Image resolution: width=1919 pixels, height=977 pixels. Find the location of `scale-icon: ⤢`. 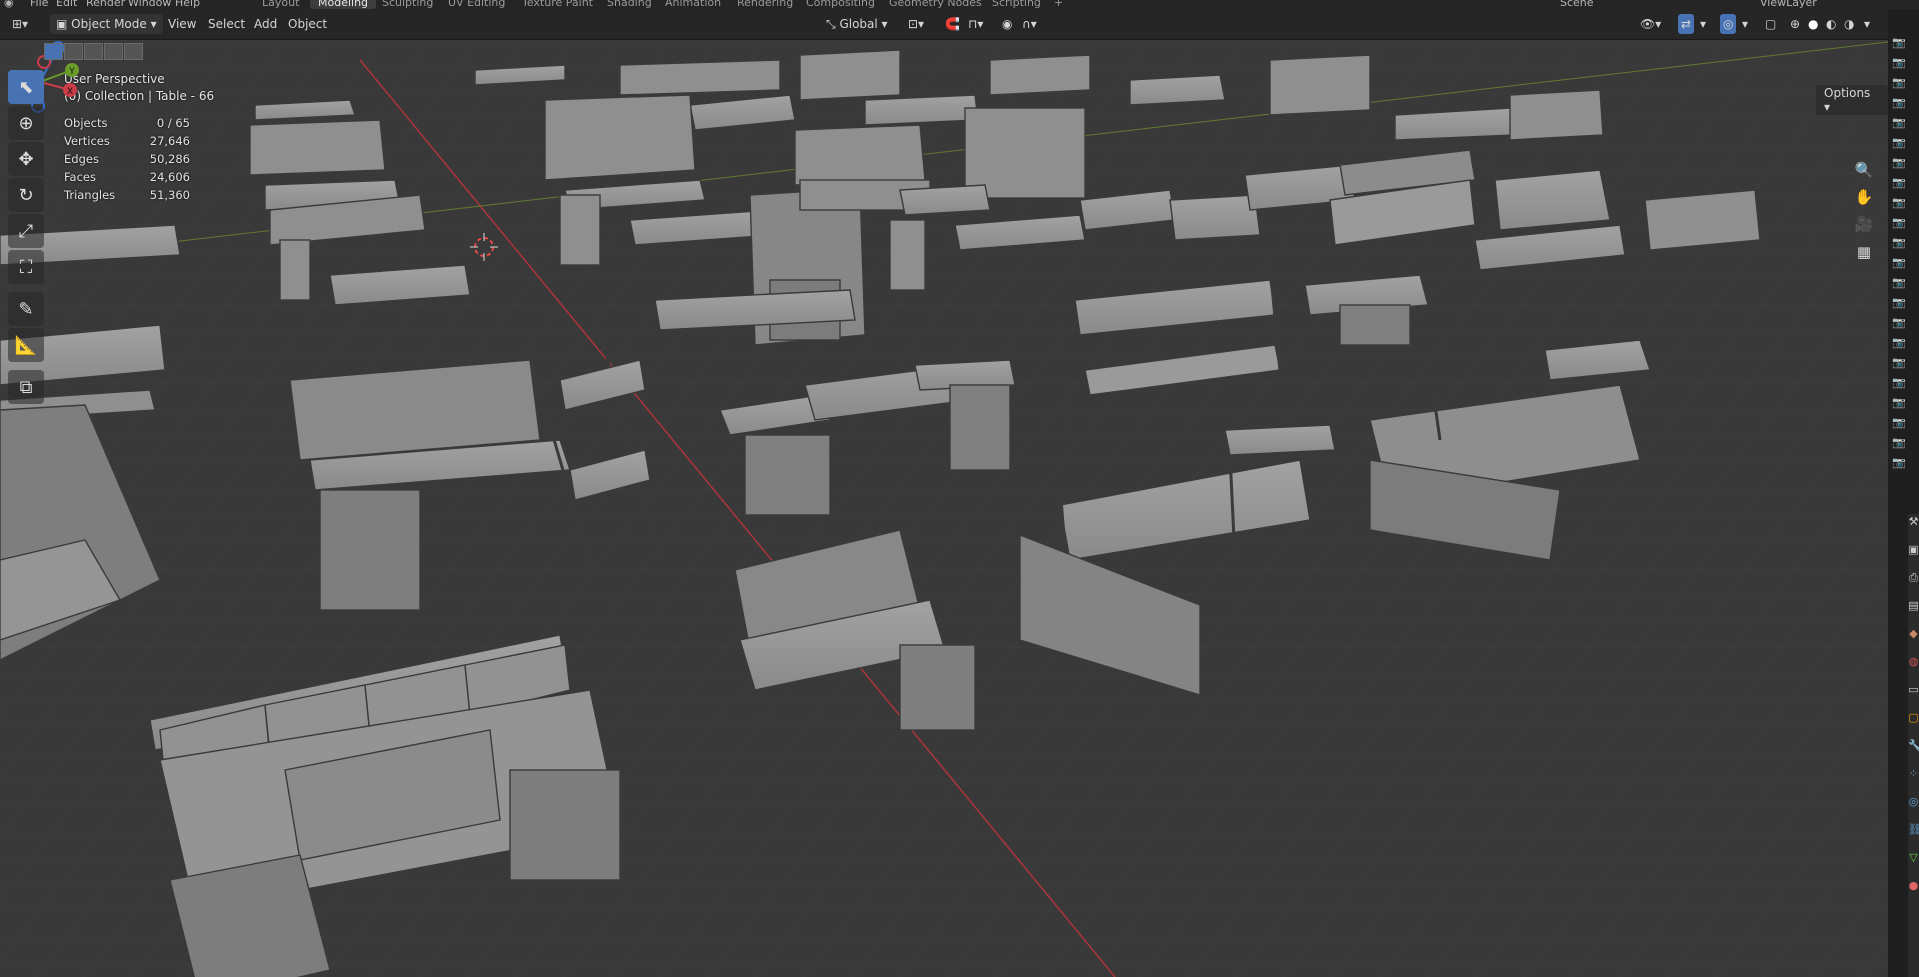

scale-icon: ⤢ is located at coordinates (26, 231).